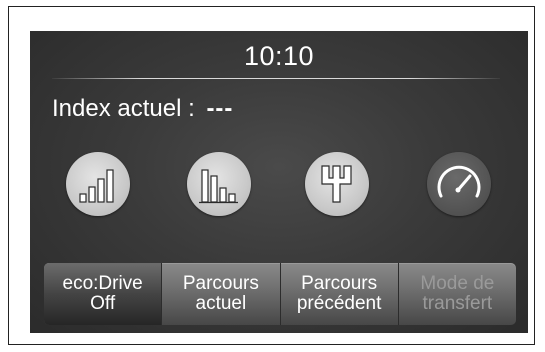 This screenshot has height=352, width=545. Describe the element at coordinates (123, 108) in the screenshot. I see `index-label: Index actuel :` at that location.